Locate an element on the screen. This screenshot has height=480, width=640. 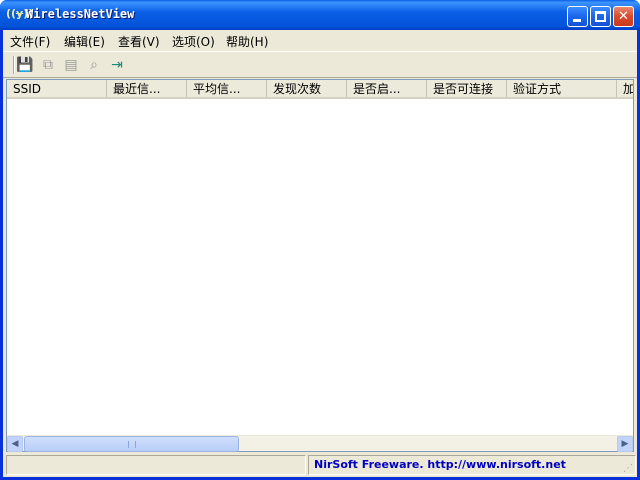
properties-button: ▤ is located at coordinates (71, 65).